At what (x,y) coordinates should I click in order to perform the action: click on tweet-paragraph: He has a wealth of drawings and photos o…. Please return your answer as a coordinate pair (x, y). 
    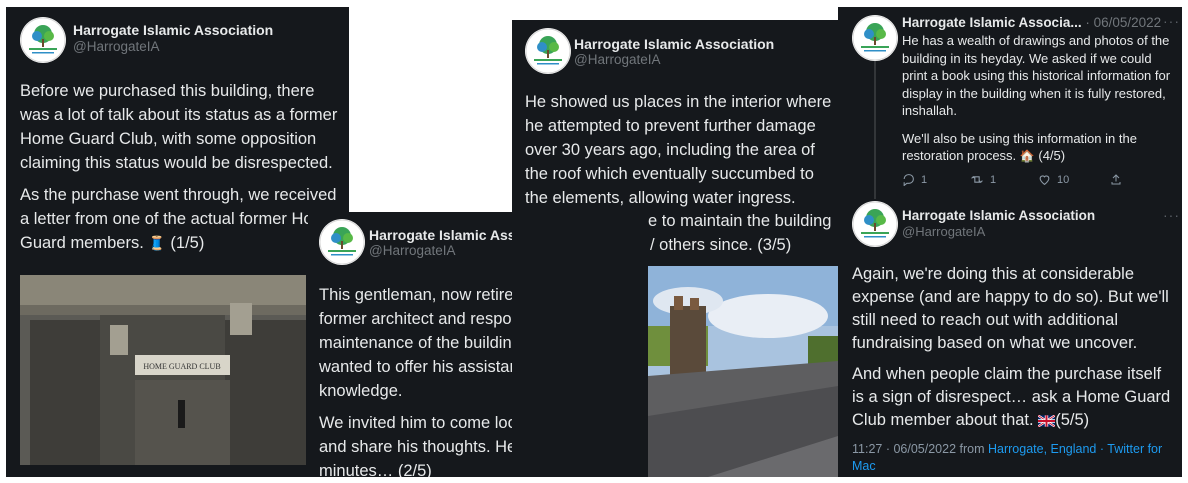
    Looking at the image, I should click on (1036, 75).